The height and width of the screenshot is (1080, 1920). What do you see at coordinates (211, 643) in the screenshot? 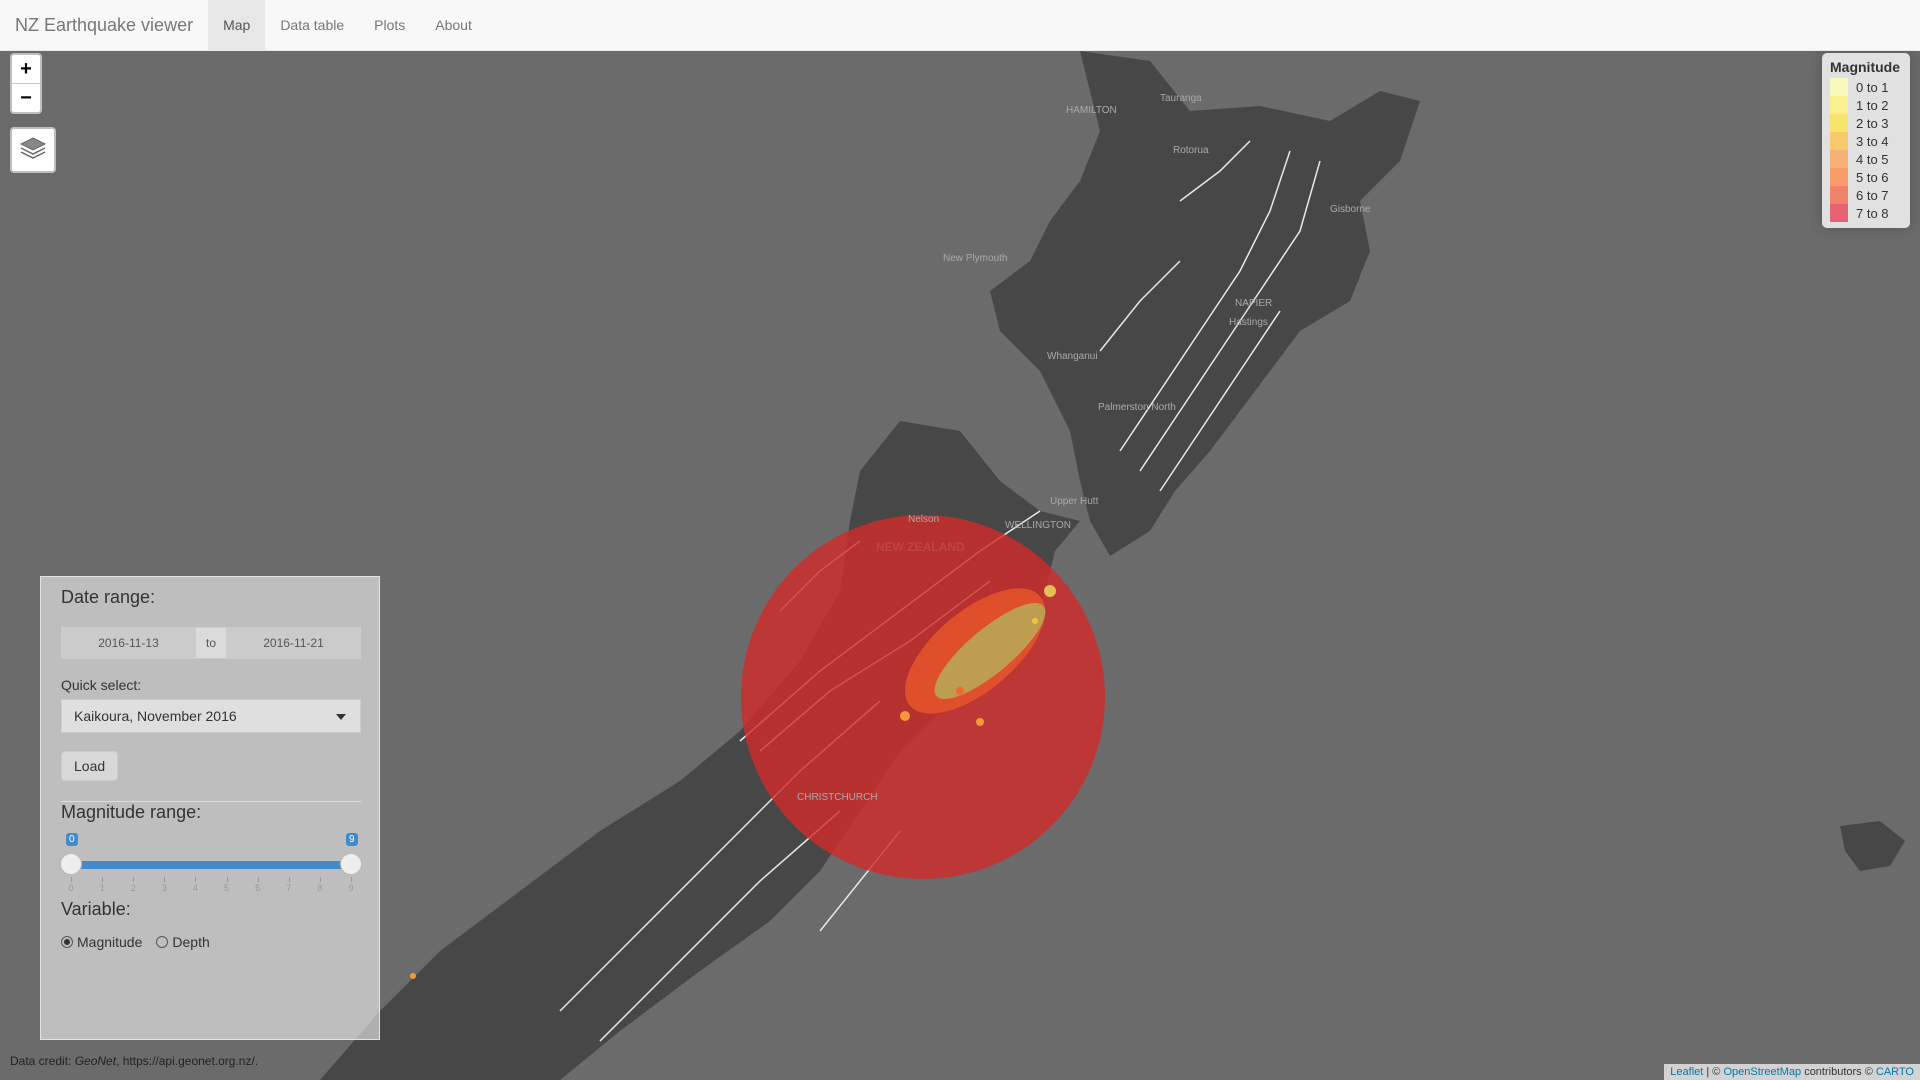
I see `date-range-input: 2016-11-13 to 2016-11-21` at bounding box center [211, 643].